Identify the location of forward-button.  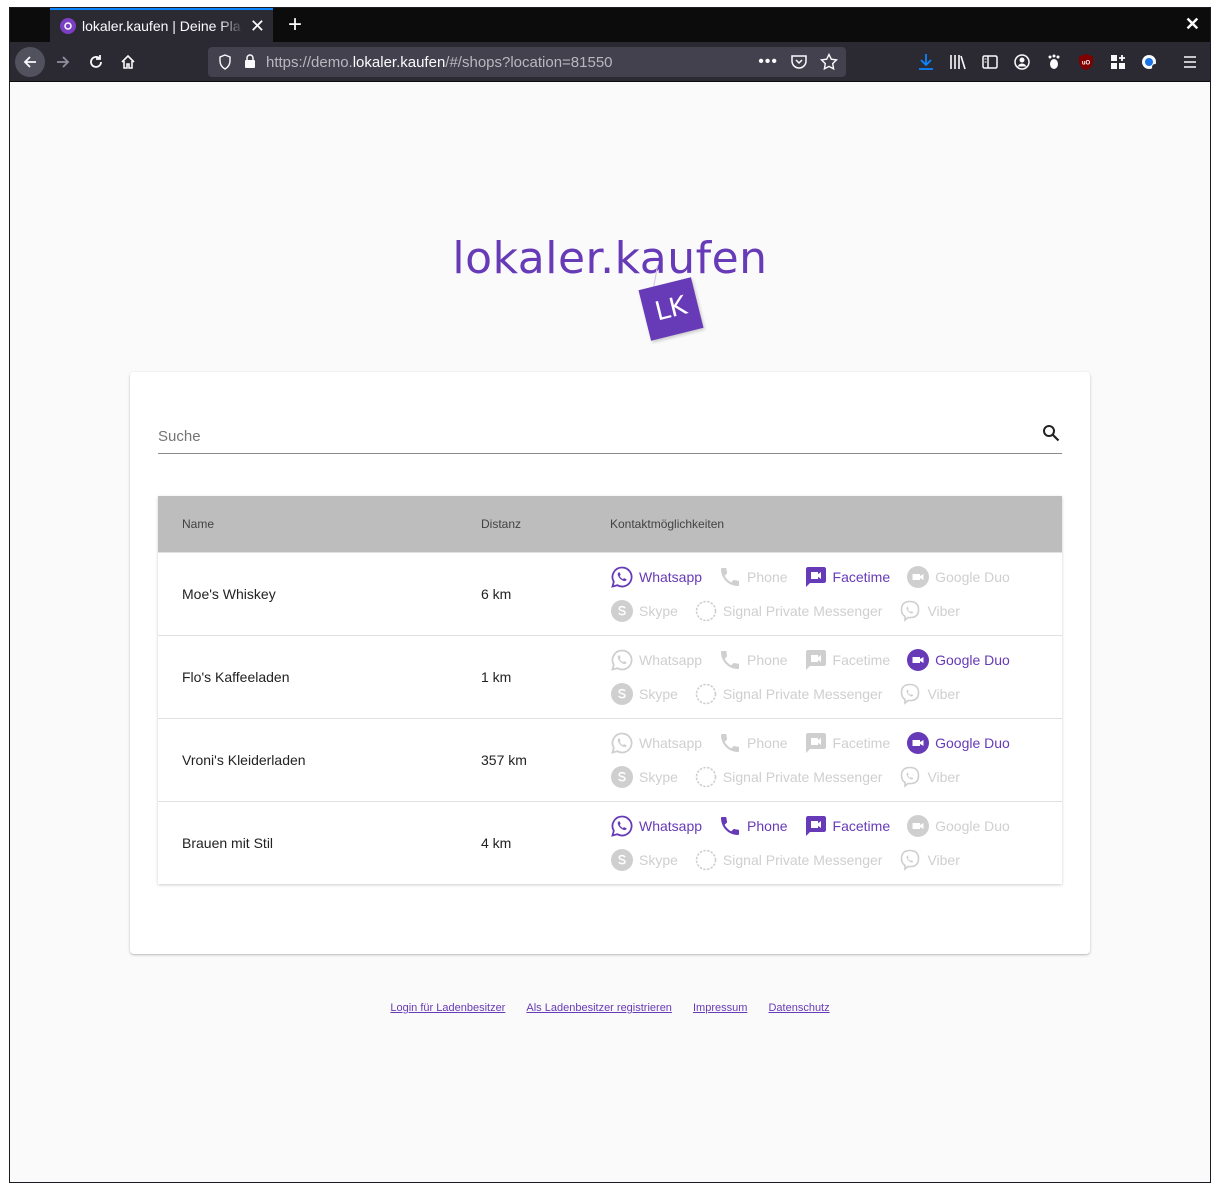
(63, 62).